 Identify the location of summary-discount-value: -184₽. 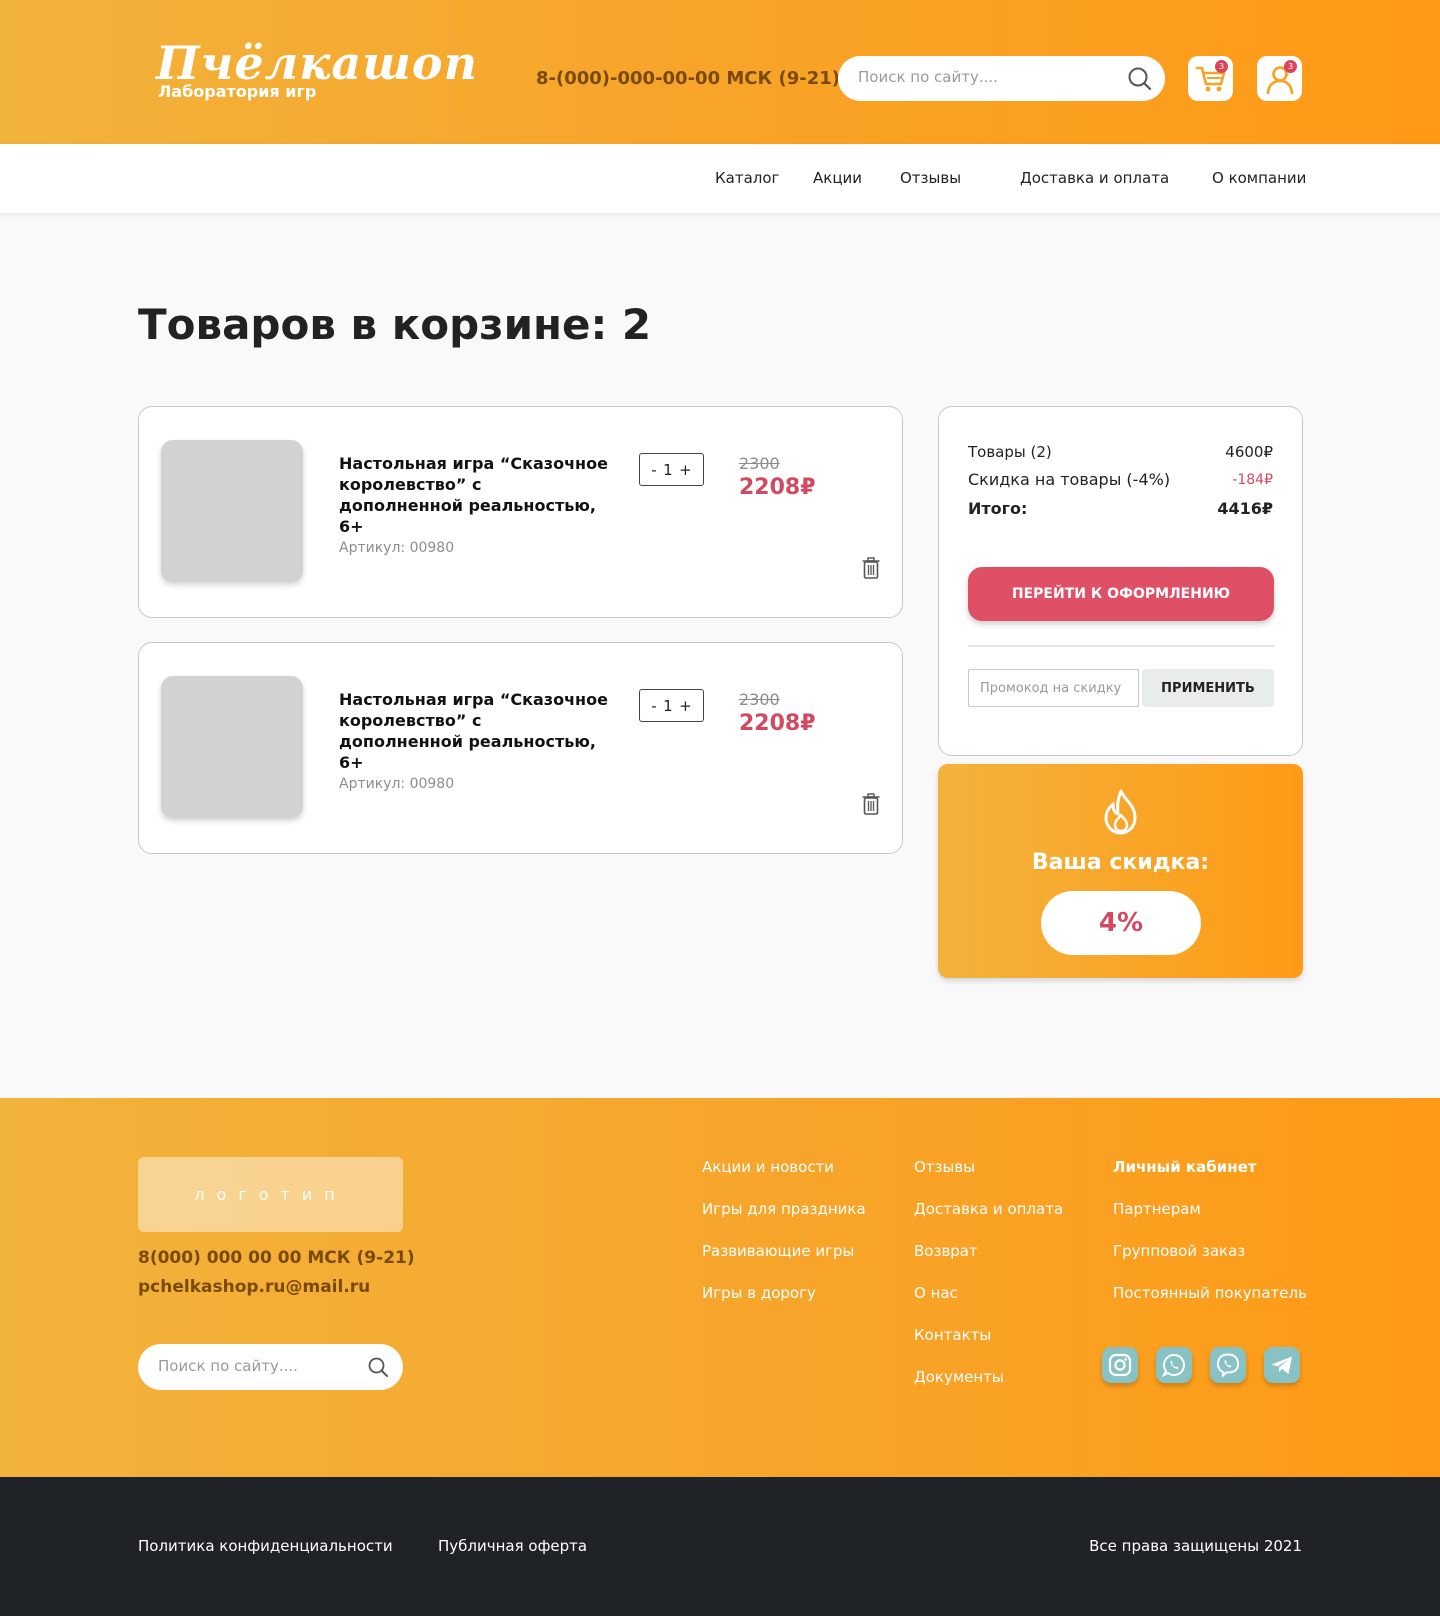
(1252, 480).